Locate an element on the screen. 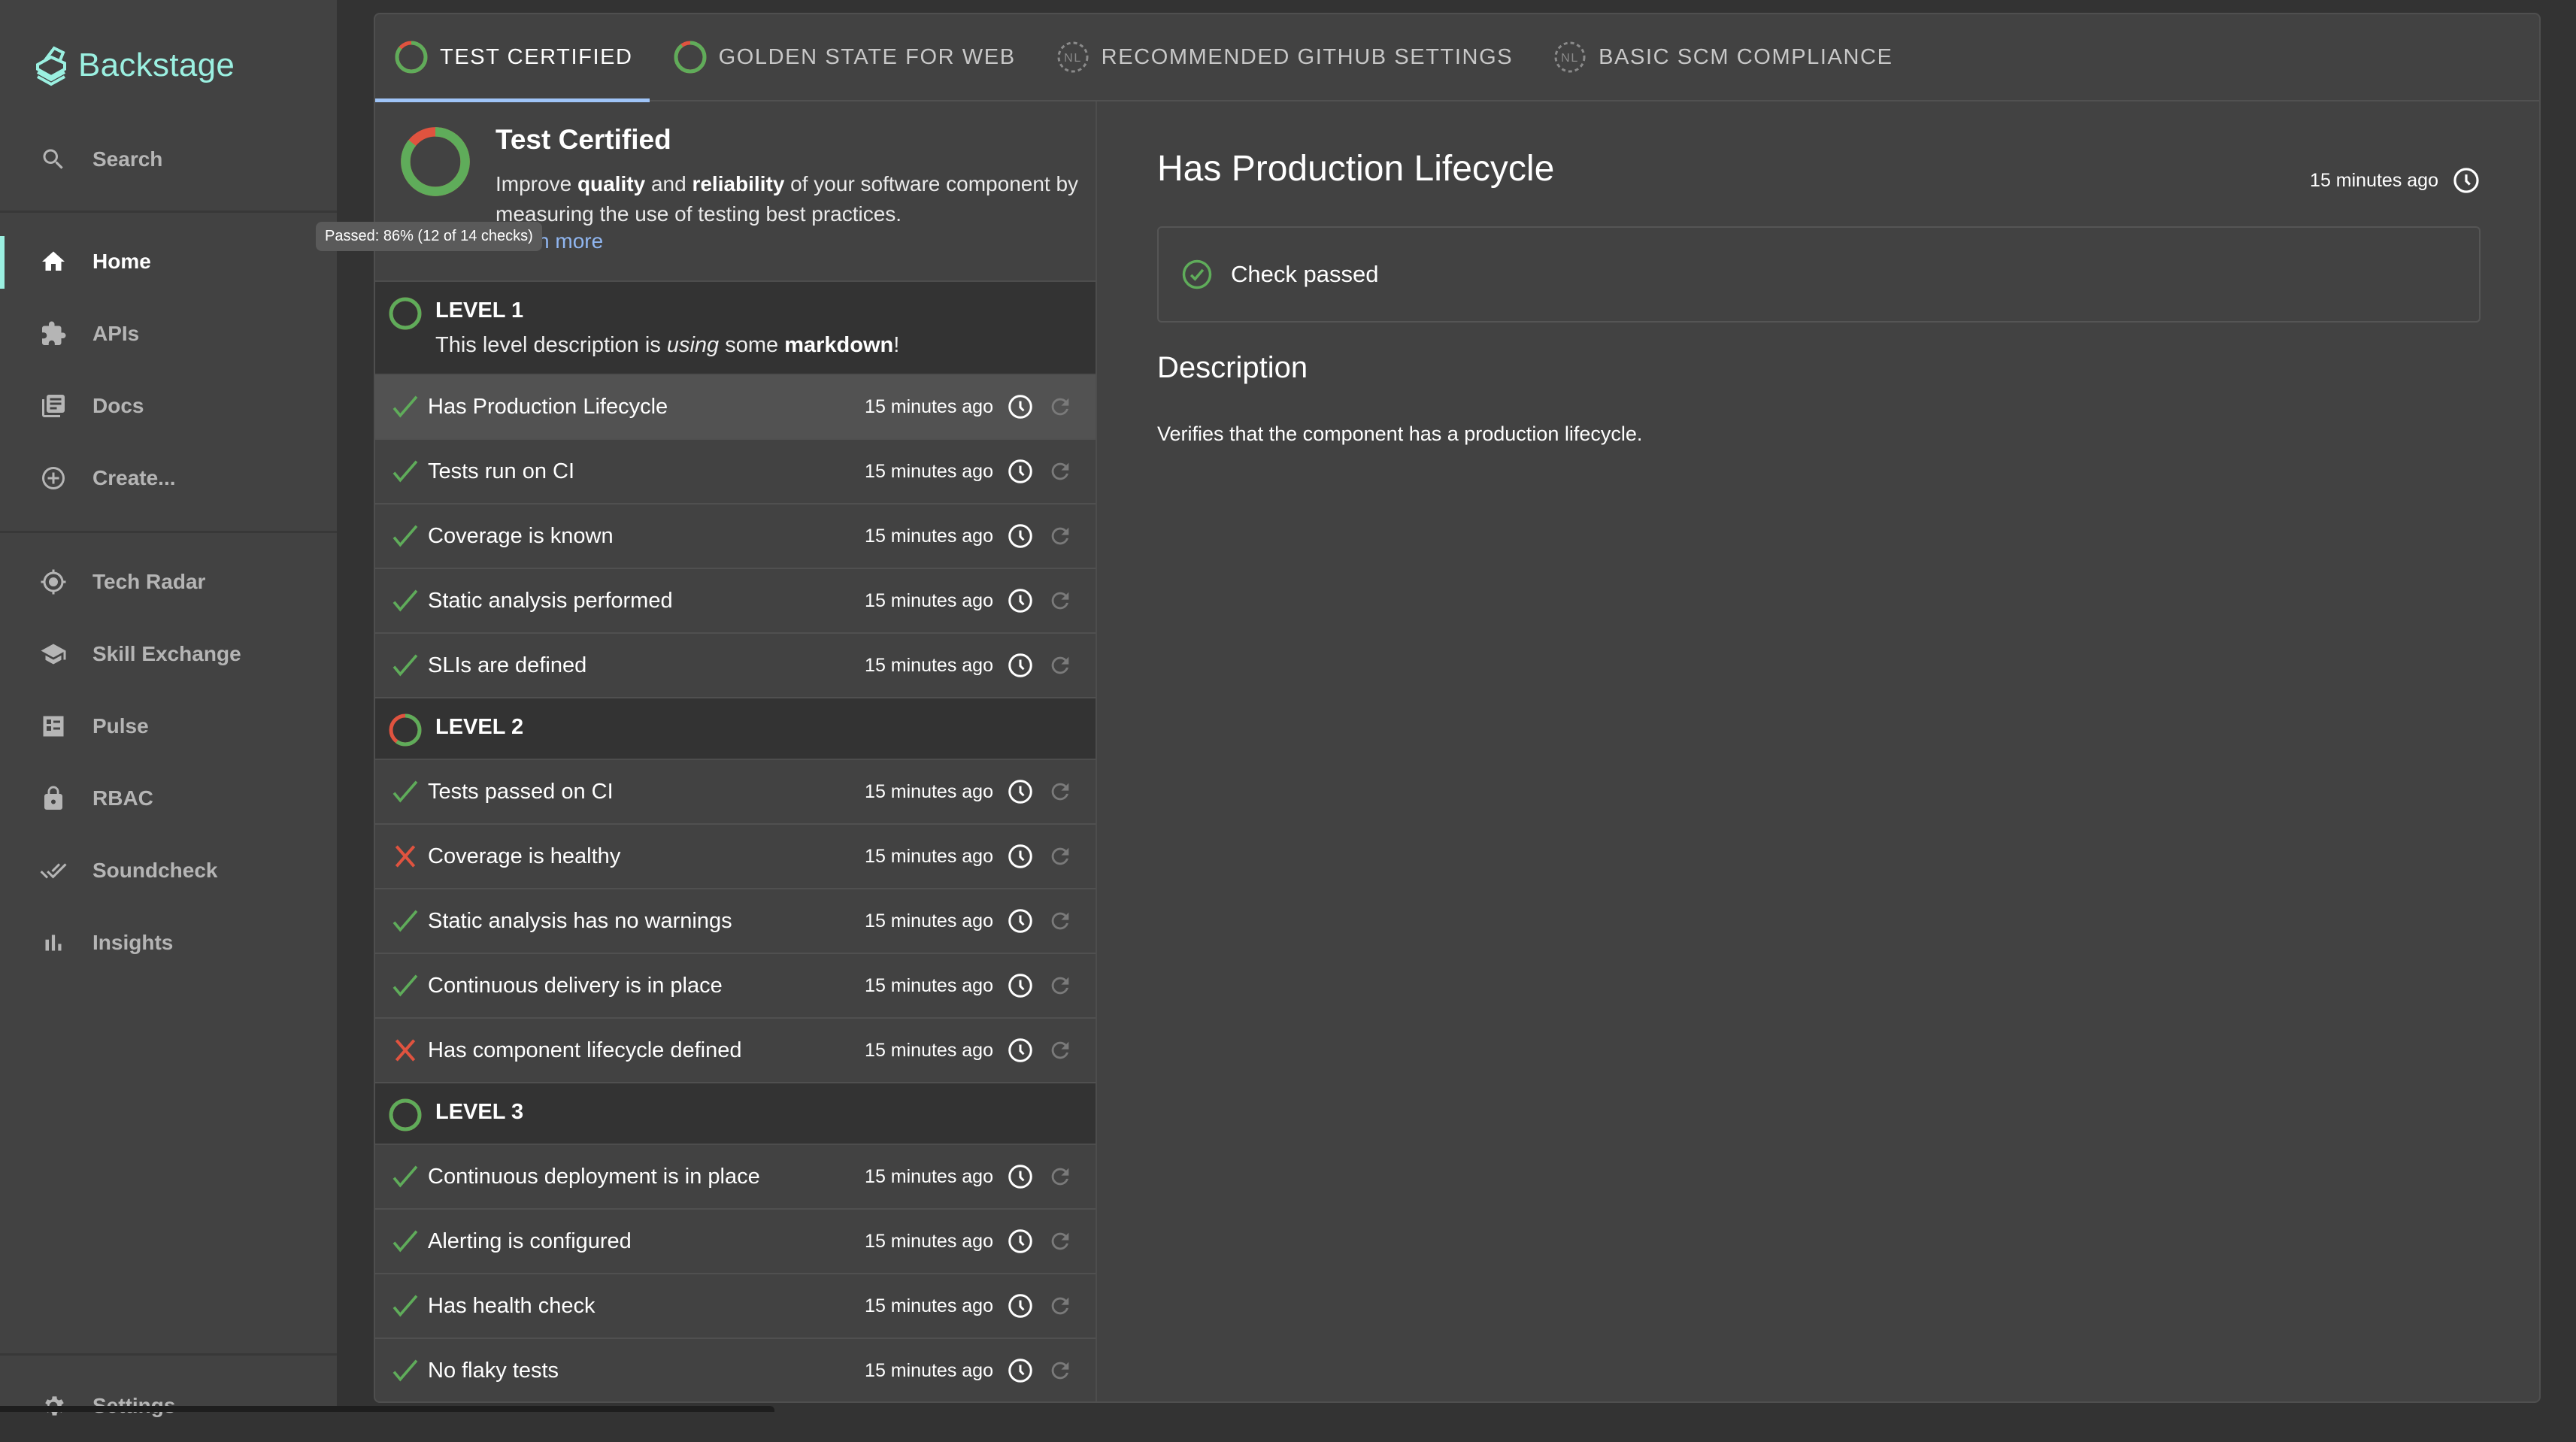 This screenshot has height=1442, width=2576. check-name: Alerting is configured is located at coordinates (530, 1240).